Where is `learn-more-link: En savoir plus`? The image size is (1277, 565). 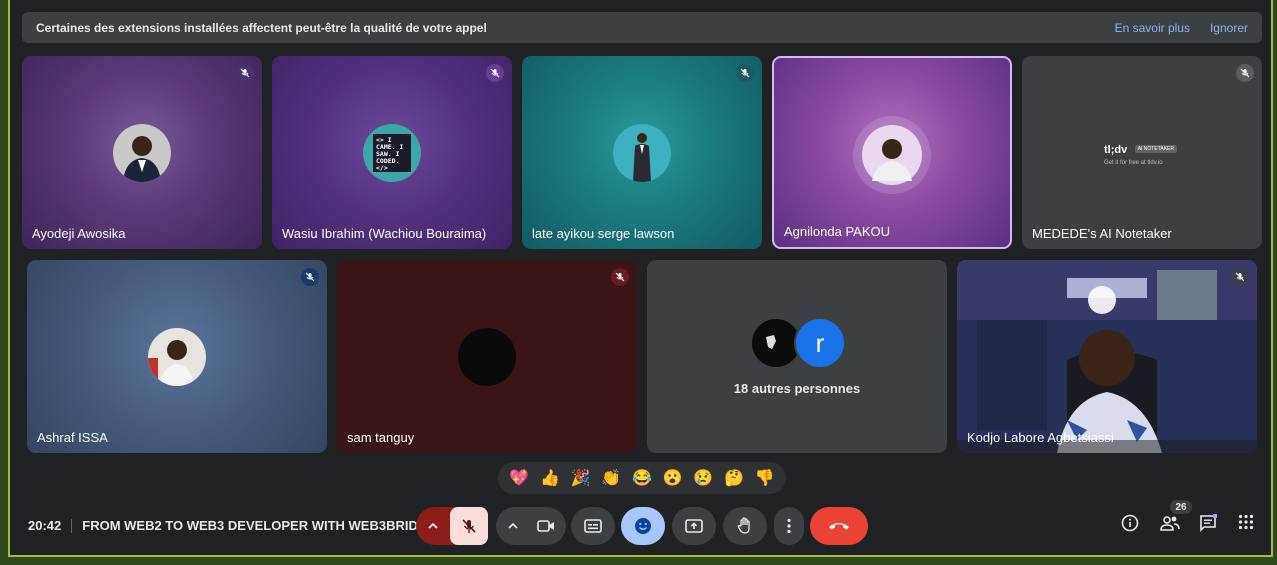
learn-more-link: En savoir plus is located at coordinates (1152, 28).